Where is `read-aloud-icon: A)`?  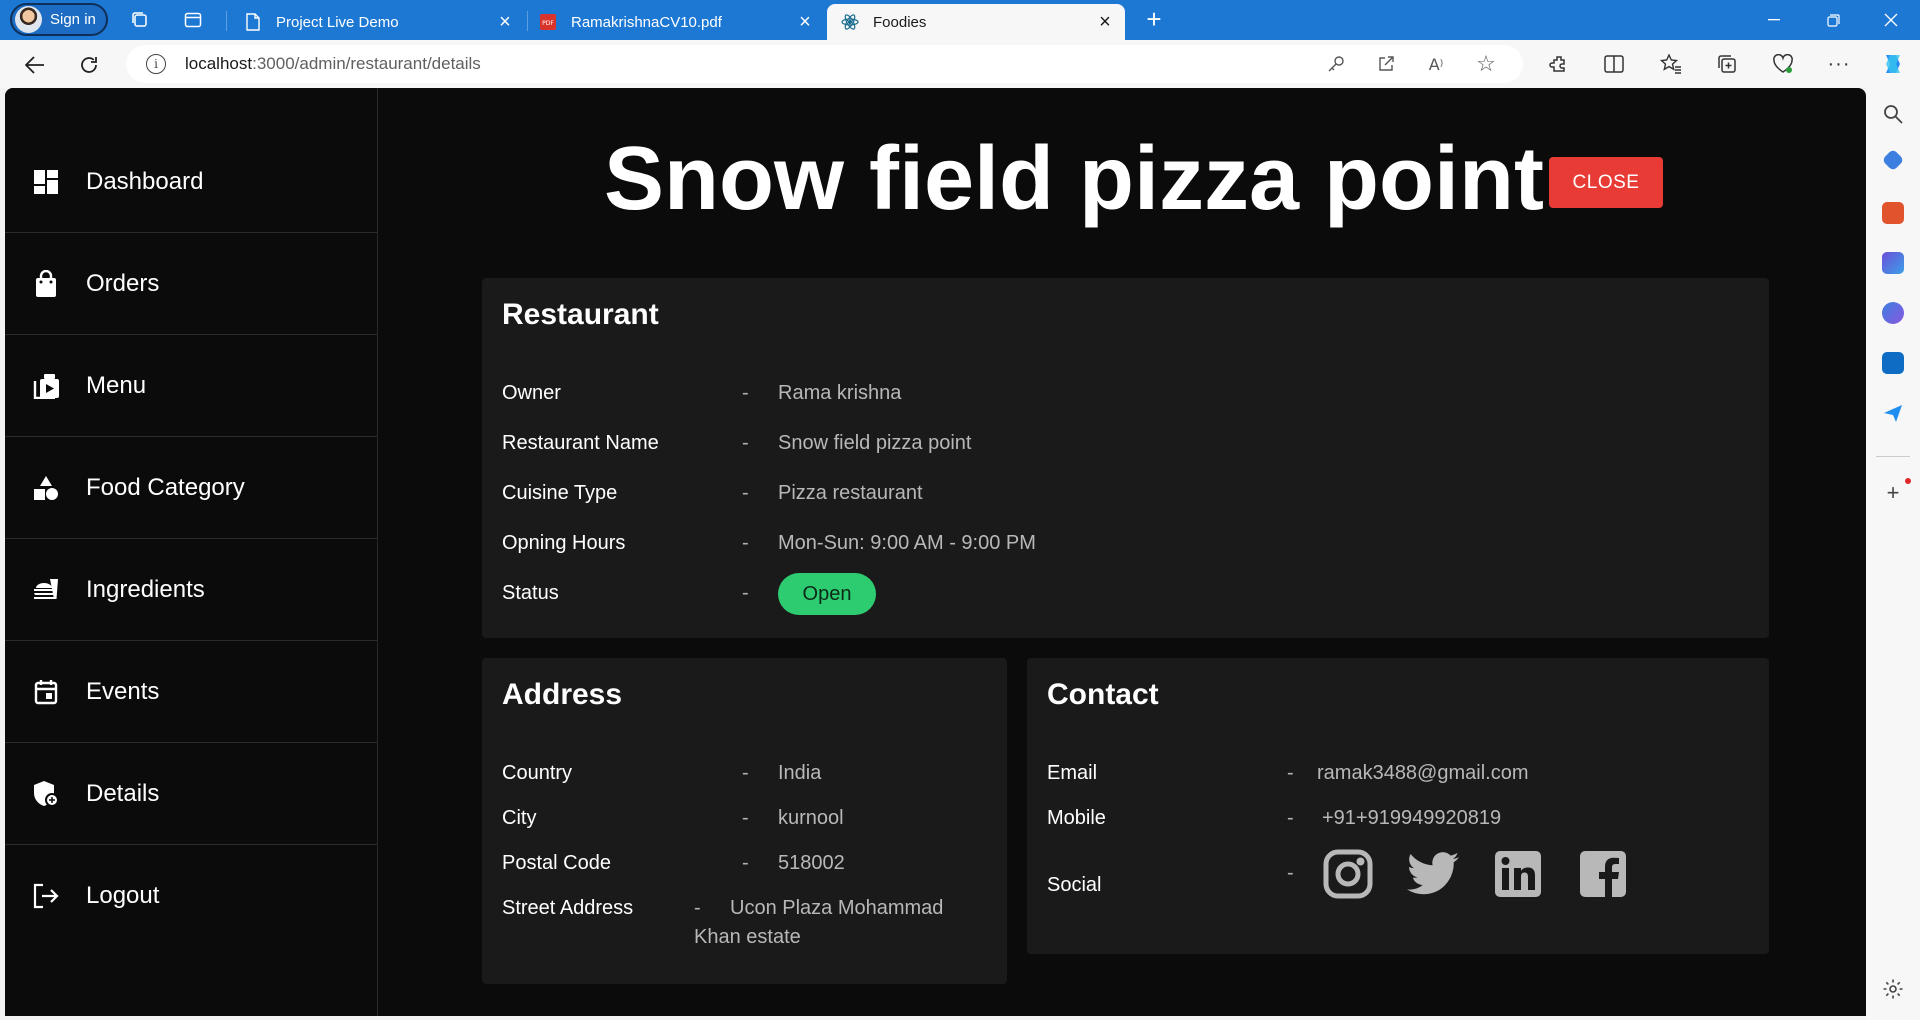
read-aloud-icon: A) is located at coordinates (1436, 64).